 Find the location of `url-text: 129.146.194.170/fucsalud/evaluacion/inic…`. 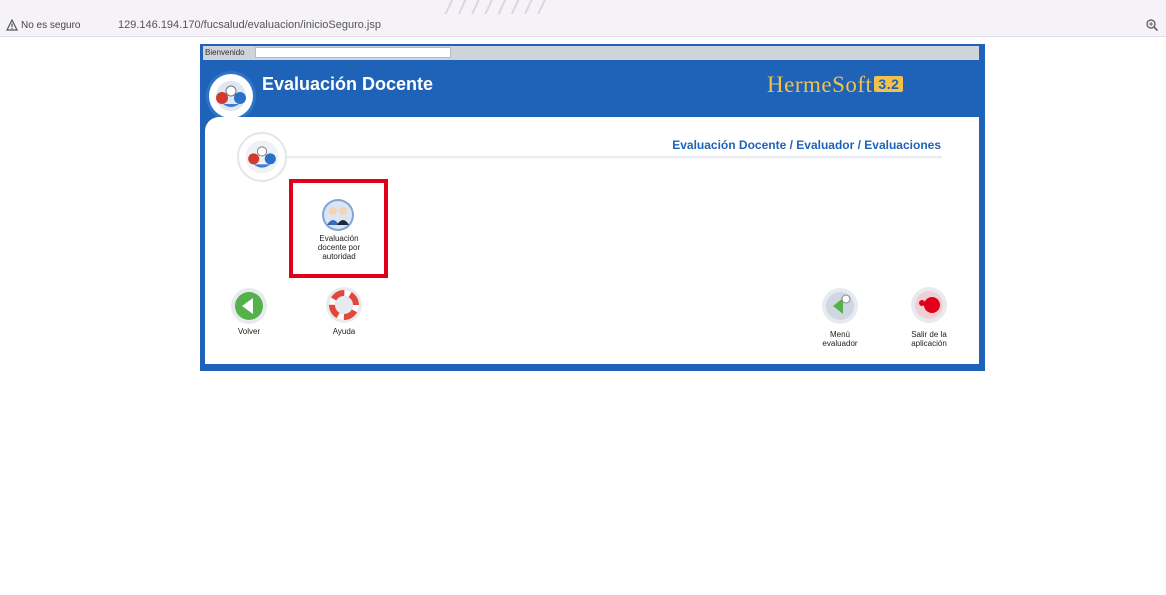

url-text: 129.146.194.170/fucsalud/evaluacion/inic… is located at coordinates (249, 25).